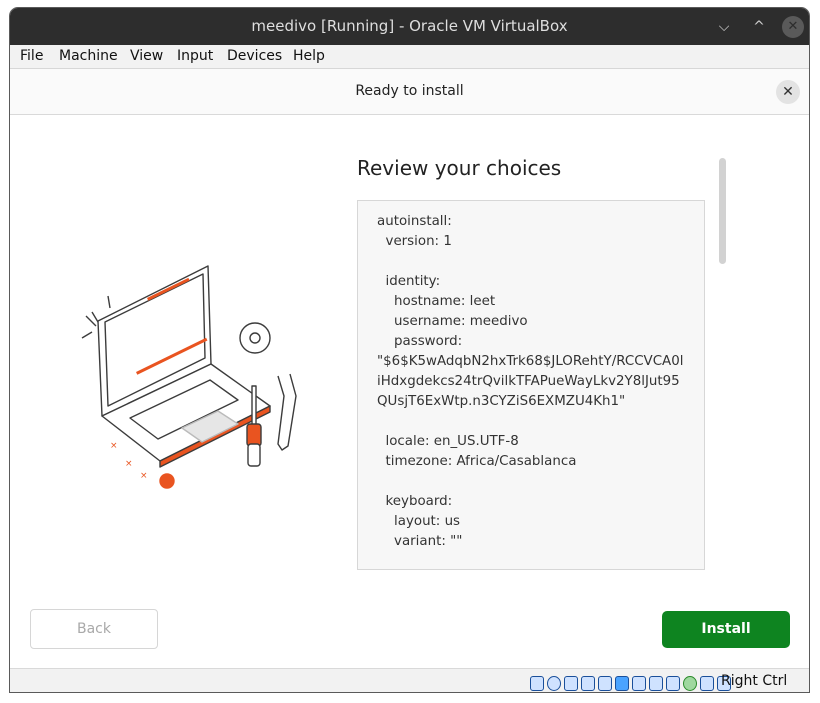  What do you see at coordinates (622, 683) in the screenshot?
I see `shared-folders-icon` at bounding box center [622, 683].